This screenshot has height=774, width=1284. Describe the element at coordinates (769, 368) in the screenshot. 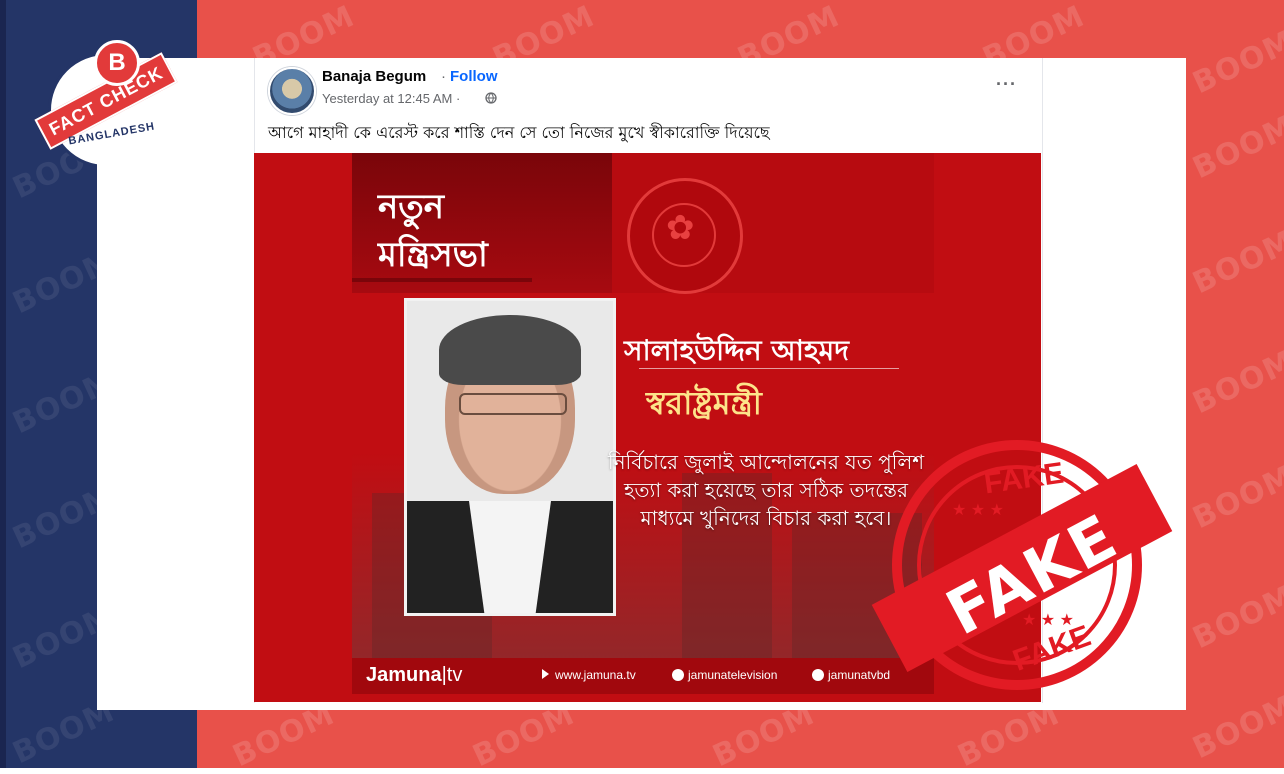

I see `name-divider` at that location.